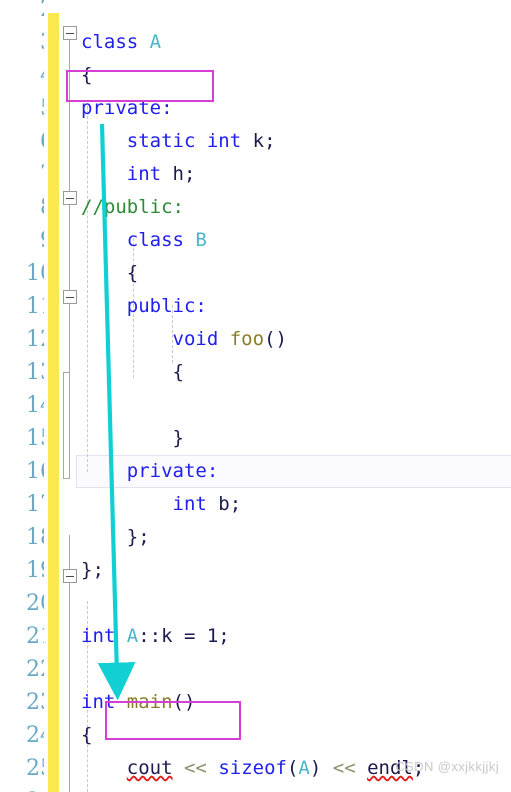 This screenshot has height=792, width=511. I want to click on code-line-row: 16 private:, so click(255, 471).